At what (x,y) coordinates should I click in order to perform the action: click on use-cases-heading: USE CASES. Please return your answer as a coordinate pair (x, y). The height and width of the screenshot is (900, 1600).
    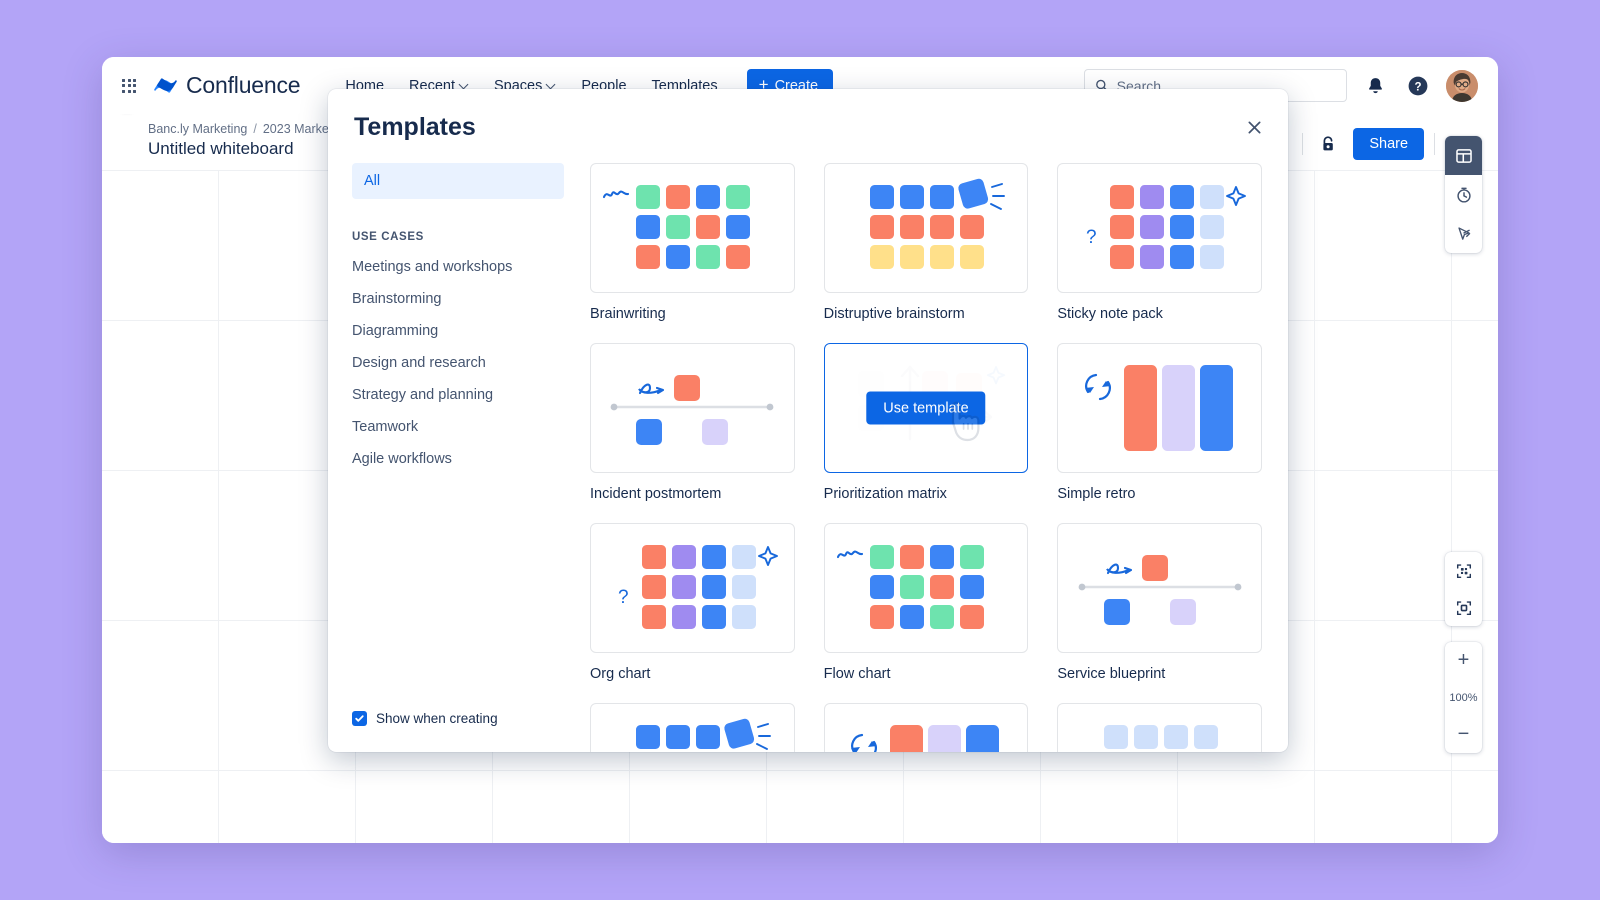
    Looking at the image, I should click on (388, 237).